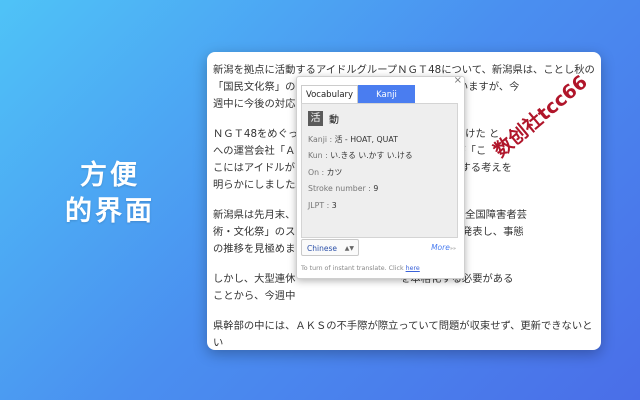  Describe the element at coordinates (323, 118) in the screenshot. I see `word-row: 活 動` at that location.